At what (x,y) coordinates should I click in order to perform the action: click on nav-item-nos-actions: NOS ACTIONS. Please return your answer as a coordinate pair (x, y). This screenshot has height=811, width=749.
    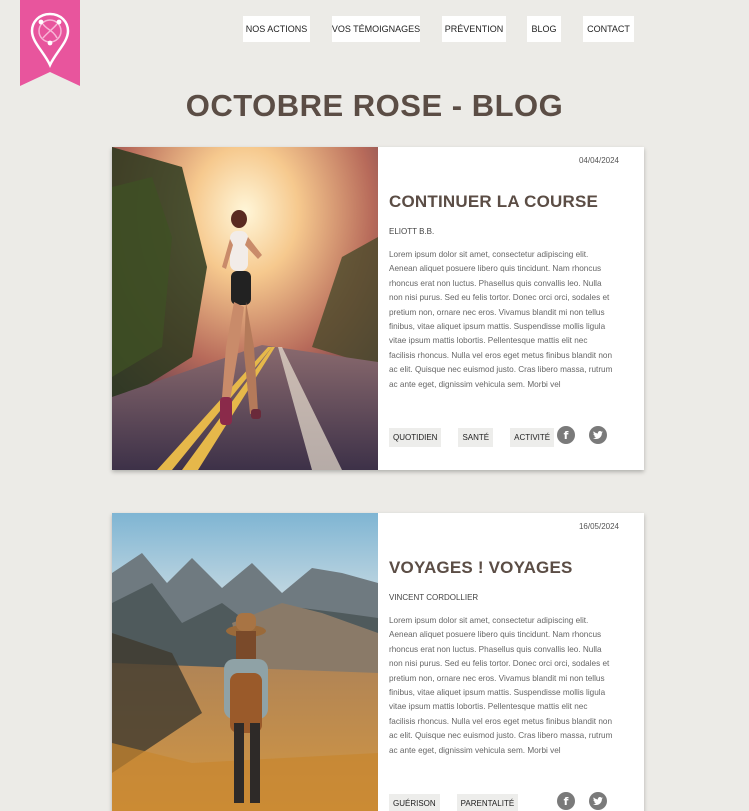
    Looking at the image, I should click on (276, 29).